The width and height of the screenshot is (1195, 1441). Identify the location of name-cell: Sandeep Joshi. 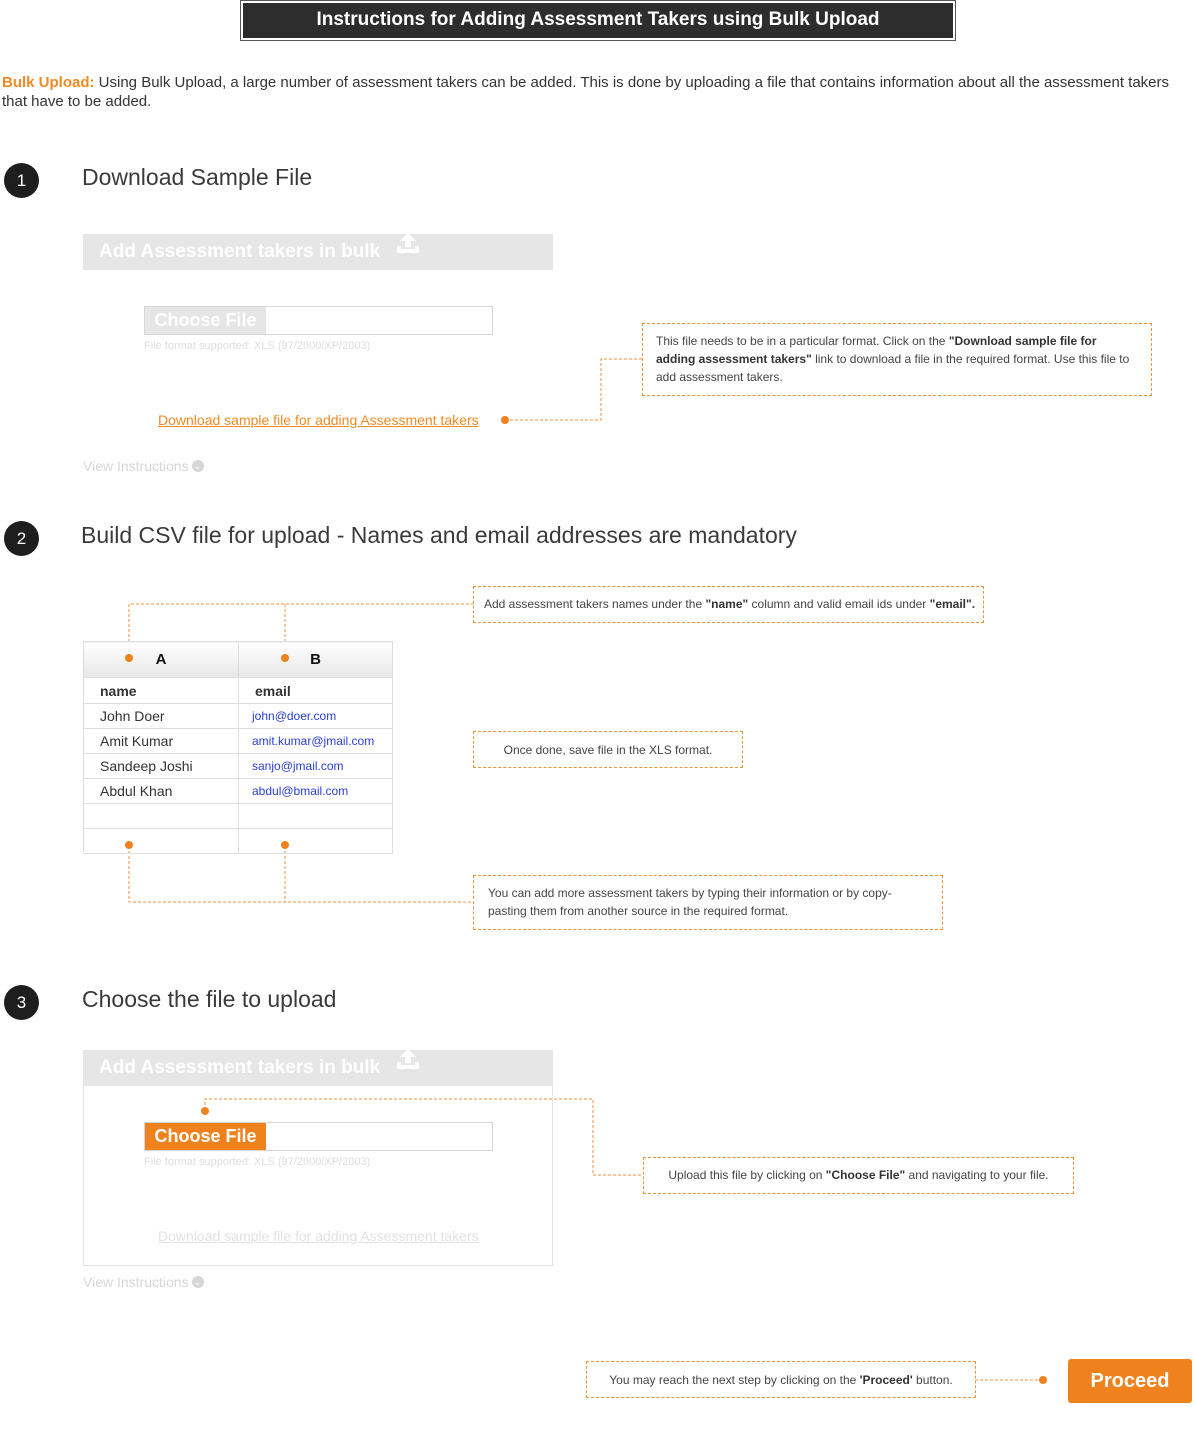
(161, 766).